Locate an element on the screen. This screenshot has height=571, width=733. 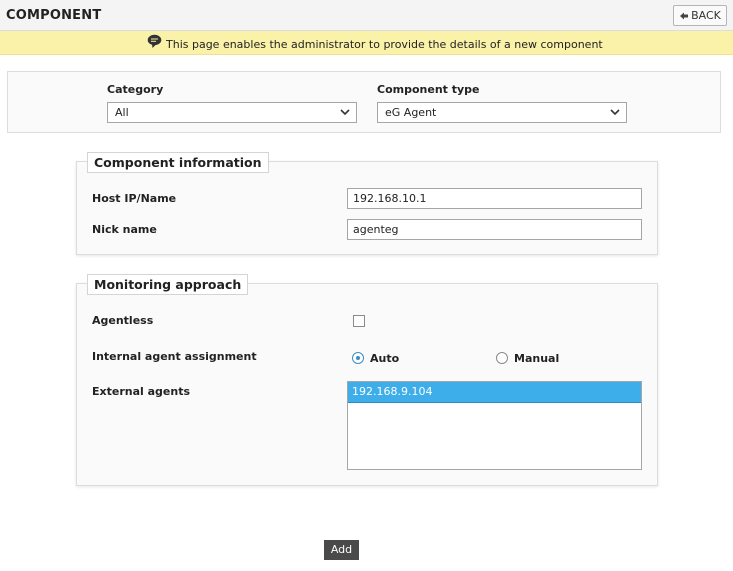
category-value: All is located at coordinates (122, 112).